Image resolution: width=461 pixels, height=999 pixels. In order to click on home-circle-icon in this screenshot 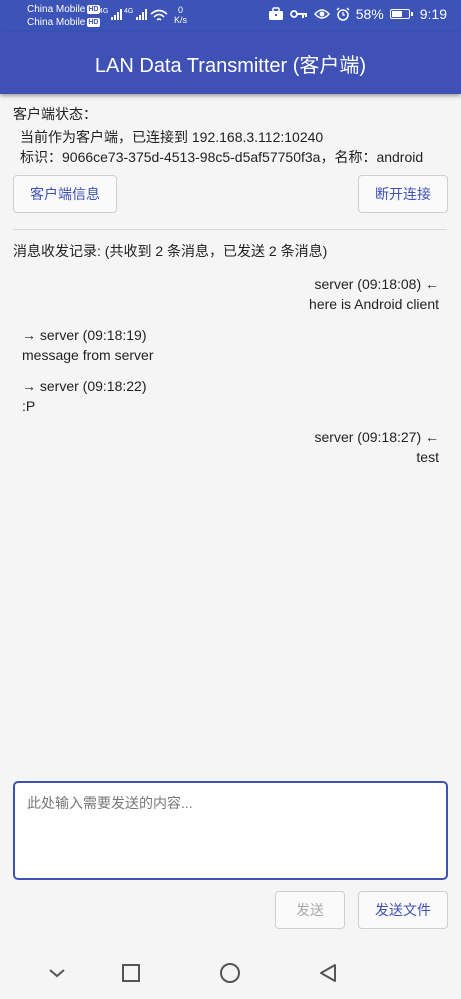, I will do `click(230, 973)`.